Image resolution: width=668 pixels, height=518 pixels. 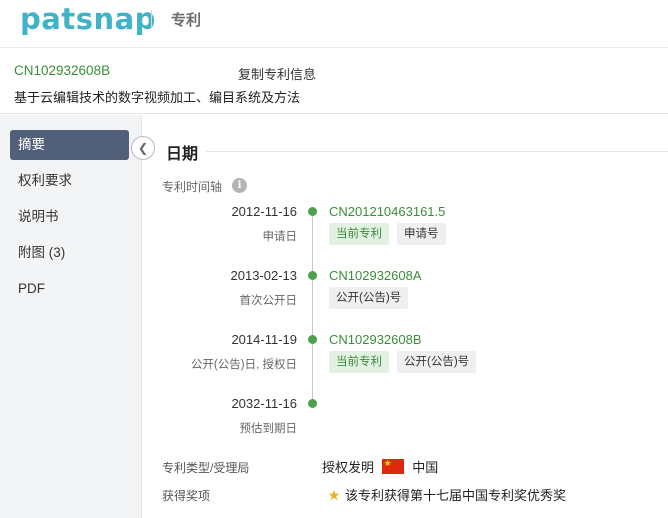 I want to click on timeline-line, so click(x=312, y=307).